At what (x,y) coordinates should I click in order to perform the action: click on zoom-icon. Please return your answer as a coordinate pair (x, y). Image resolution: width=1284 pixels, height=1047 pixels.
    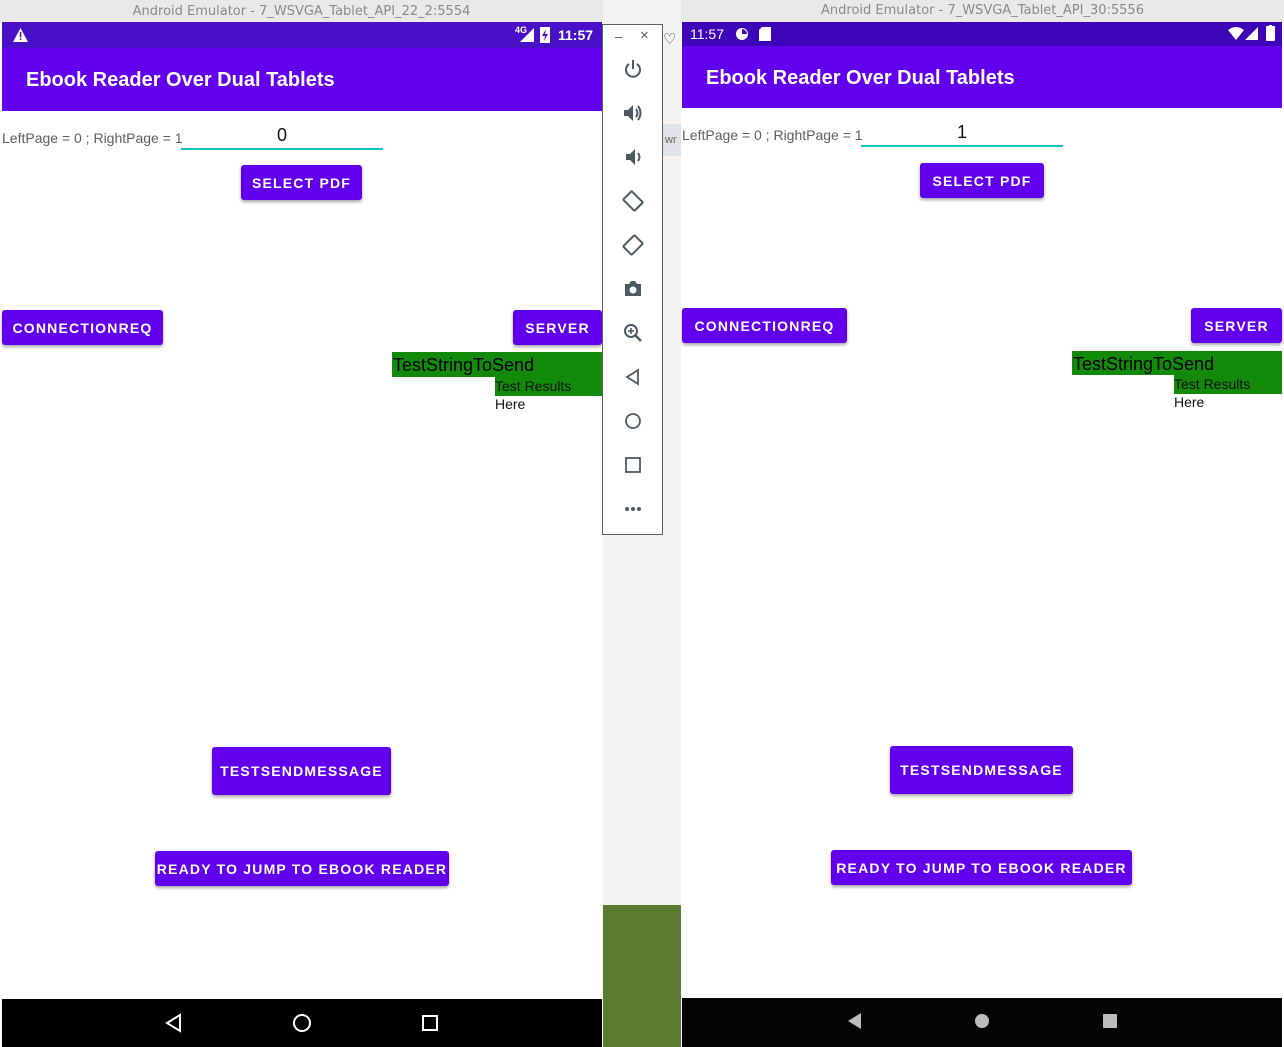
    Looking at the image, I should click on (633, 333).